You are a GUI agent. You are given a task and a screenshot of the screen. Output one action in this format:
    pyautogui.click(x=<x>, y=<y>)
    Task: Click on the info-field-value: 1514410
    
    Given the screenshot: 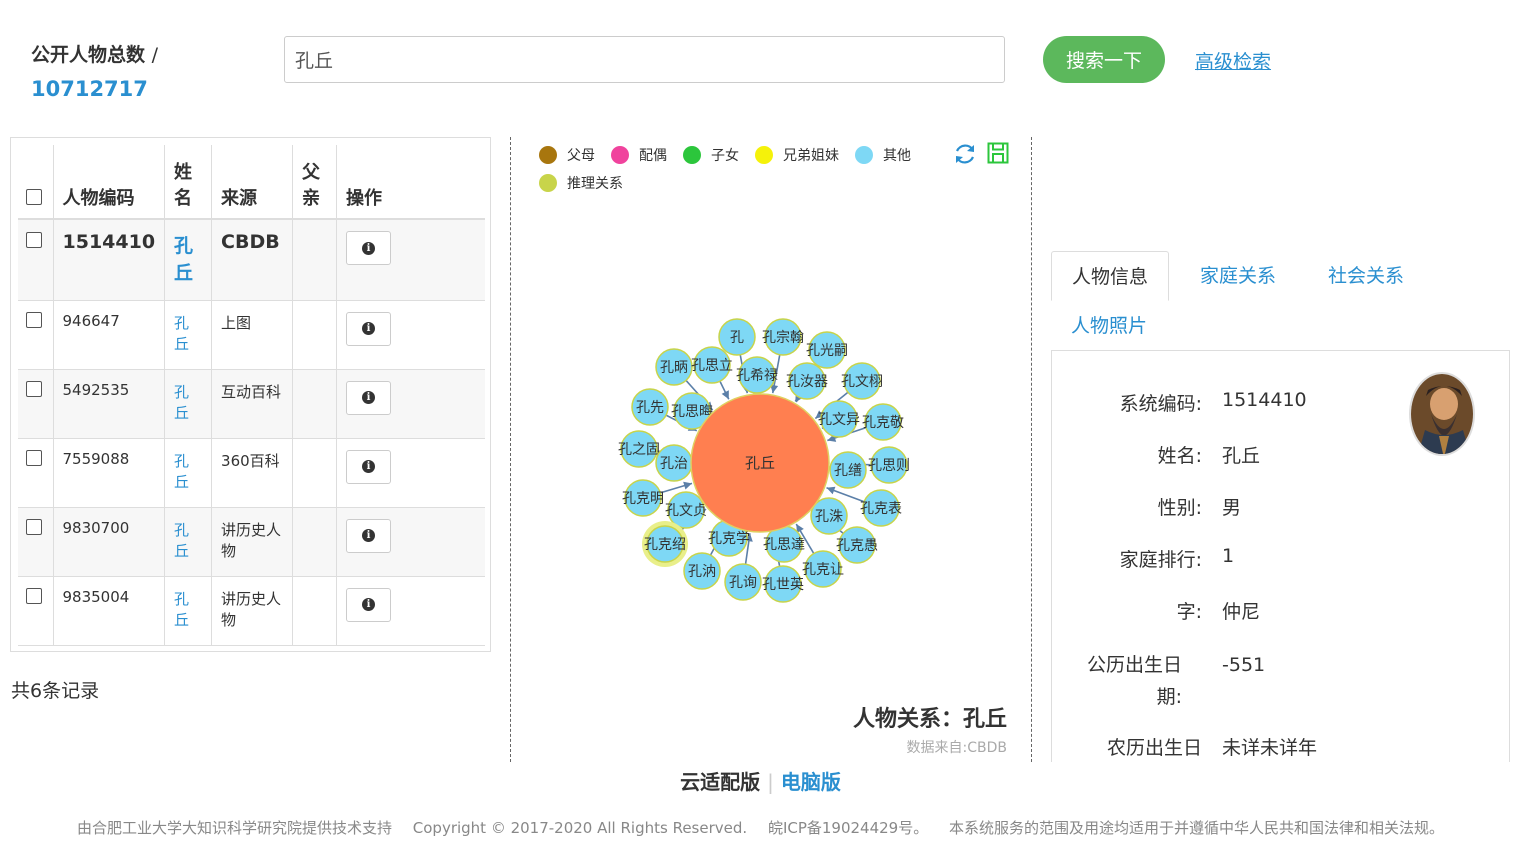 What is the action you would take?
    pyautogui.click(x=1264, y=400)
    